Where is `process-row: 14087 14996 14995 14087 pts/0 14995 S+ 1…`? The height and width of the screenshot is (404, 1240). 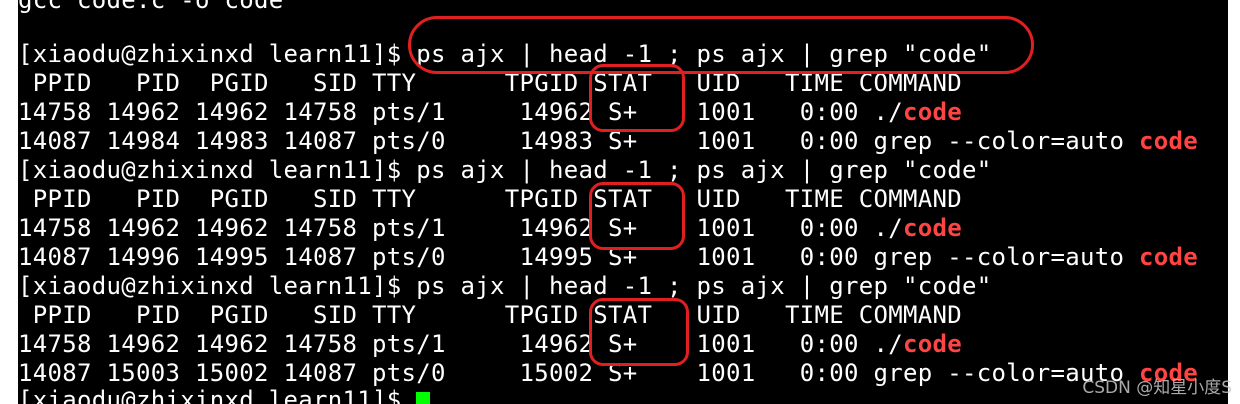 process-row: 14087 14996 14995 14087 pts/0 14995 S+ 1… is located at coordinates (608, 257).